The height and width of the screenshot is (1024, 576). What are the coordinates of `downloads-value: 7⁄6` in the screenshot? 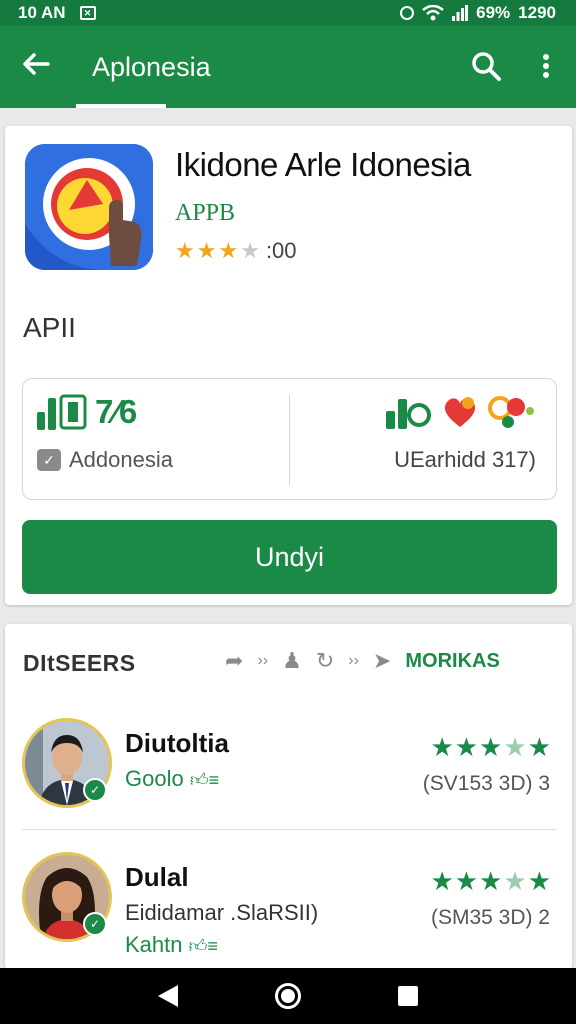 It's located at (116, 411).